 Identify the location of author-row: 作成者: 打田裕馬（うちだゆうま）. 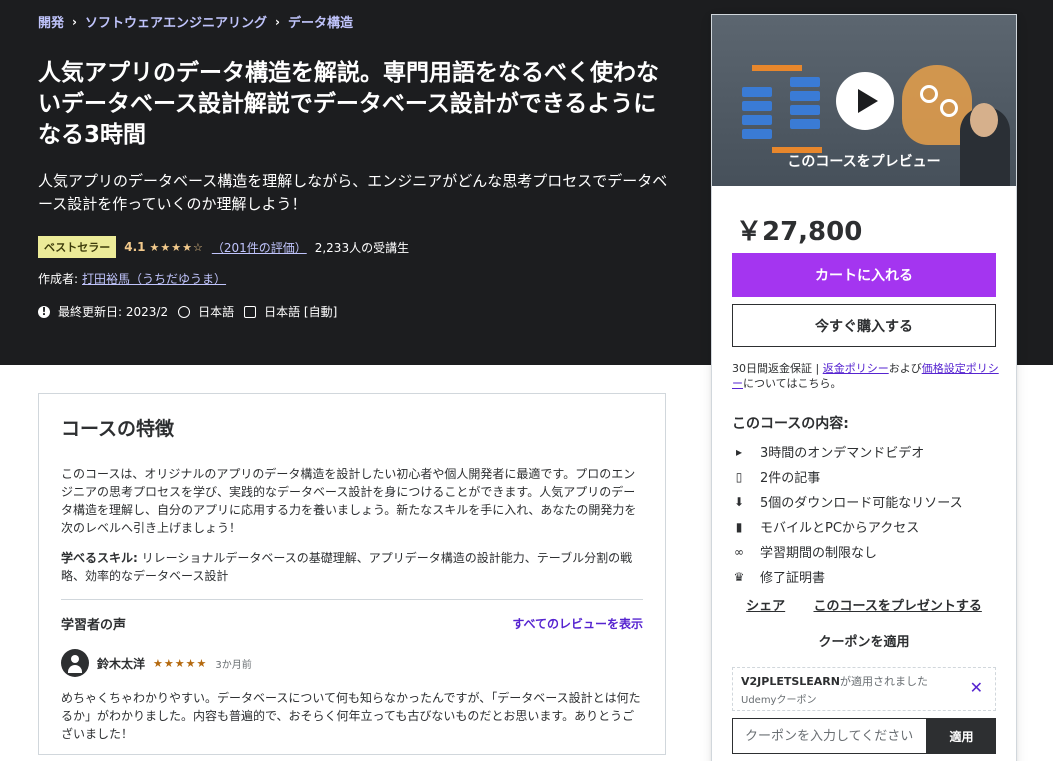
(132, 278).